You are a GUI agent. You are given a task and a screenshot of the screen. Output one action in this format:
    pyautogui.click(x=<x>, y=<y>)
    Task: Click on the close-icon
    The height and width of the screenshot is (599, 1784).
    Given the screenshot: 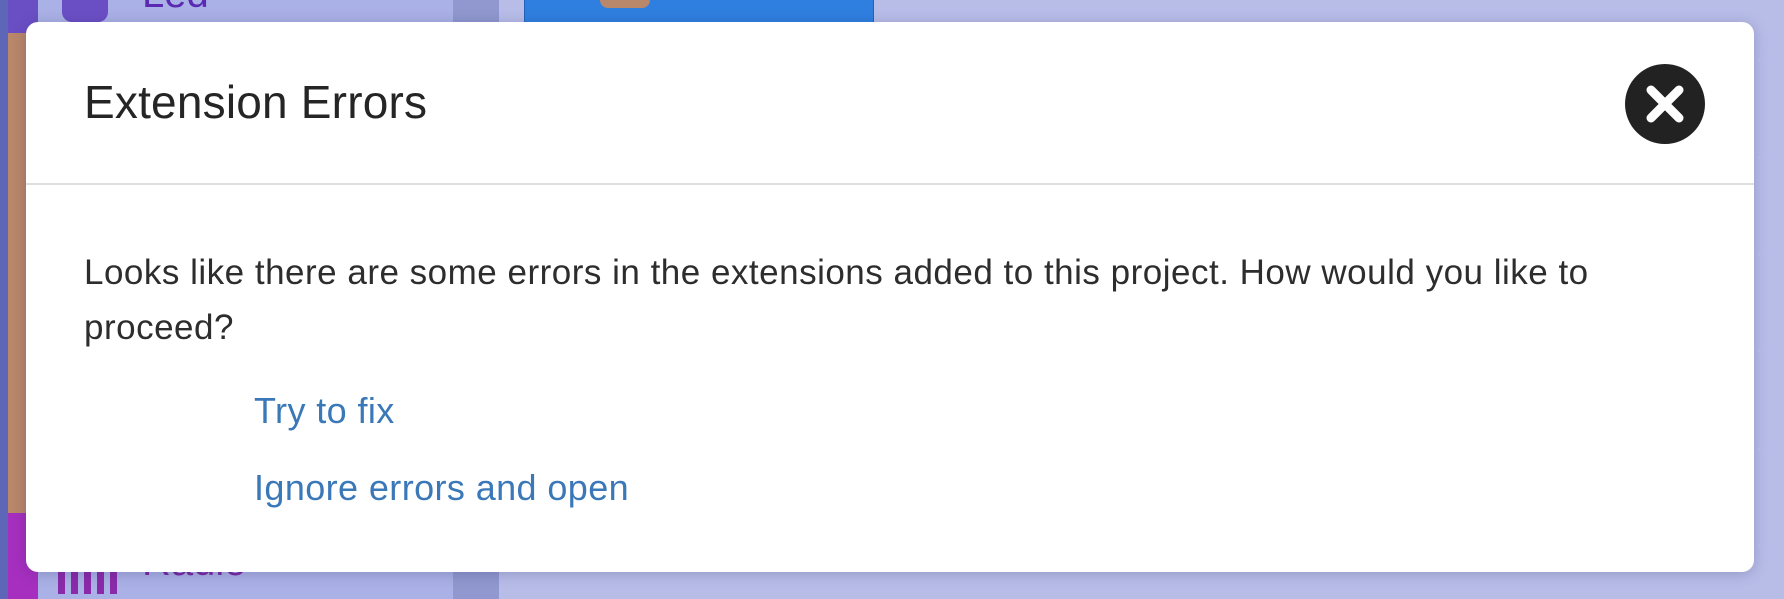 What is the action you would take?
    pyautogui.click(x=1665, y=104)
    